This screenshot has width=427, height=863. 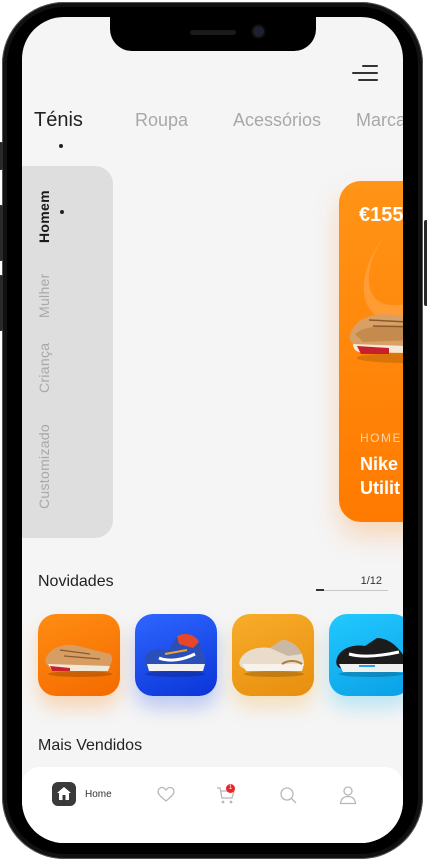 I want to click on home-label: Home, so click(x=98, y=794).